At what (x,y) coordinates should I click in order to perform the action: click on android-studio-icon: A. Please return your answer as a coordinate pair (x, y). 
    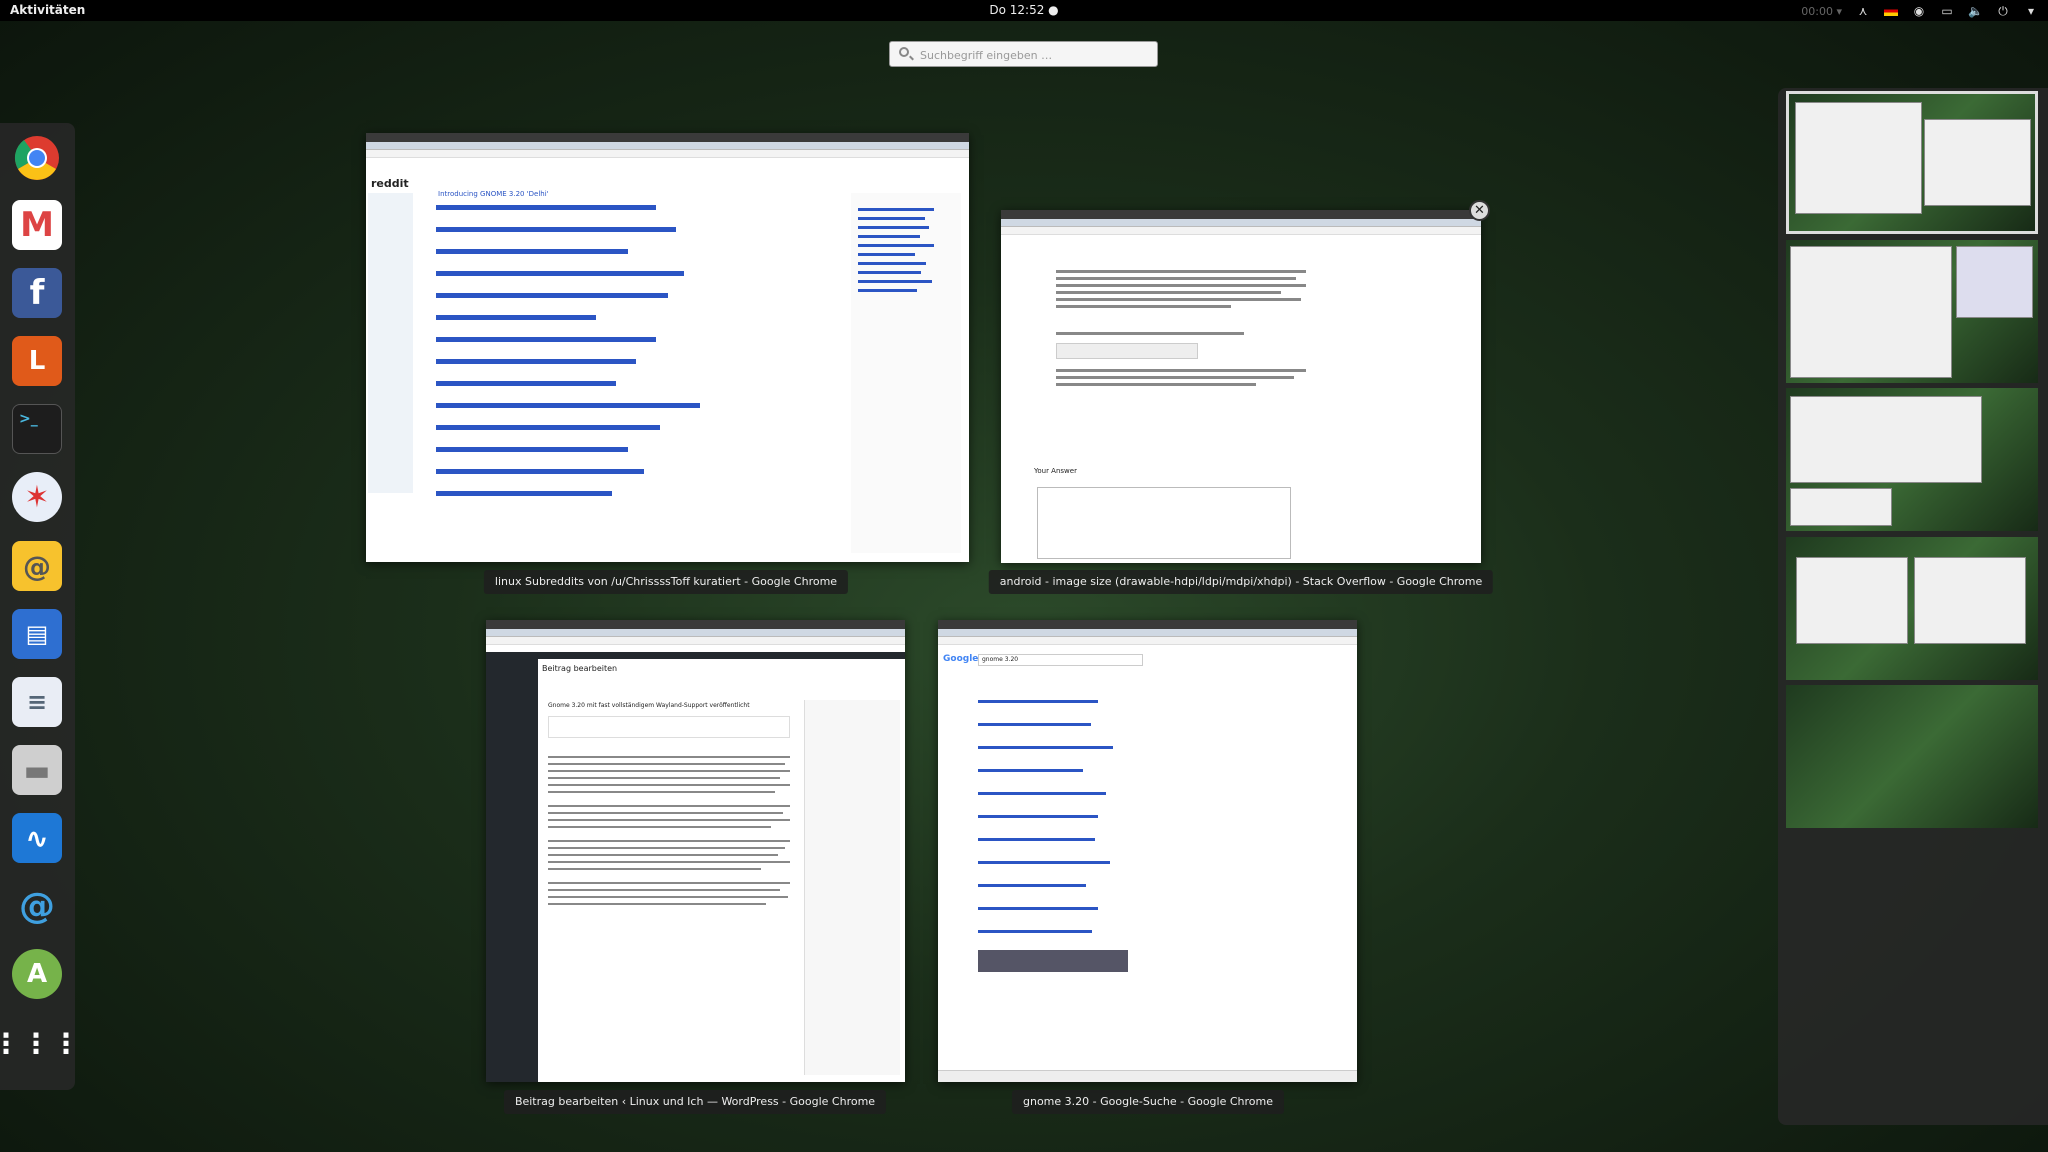
    Looking at the image, I should click on (37, 974).